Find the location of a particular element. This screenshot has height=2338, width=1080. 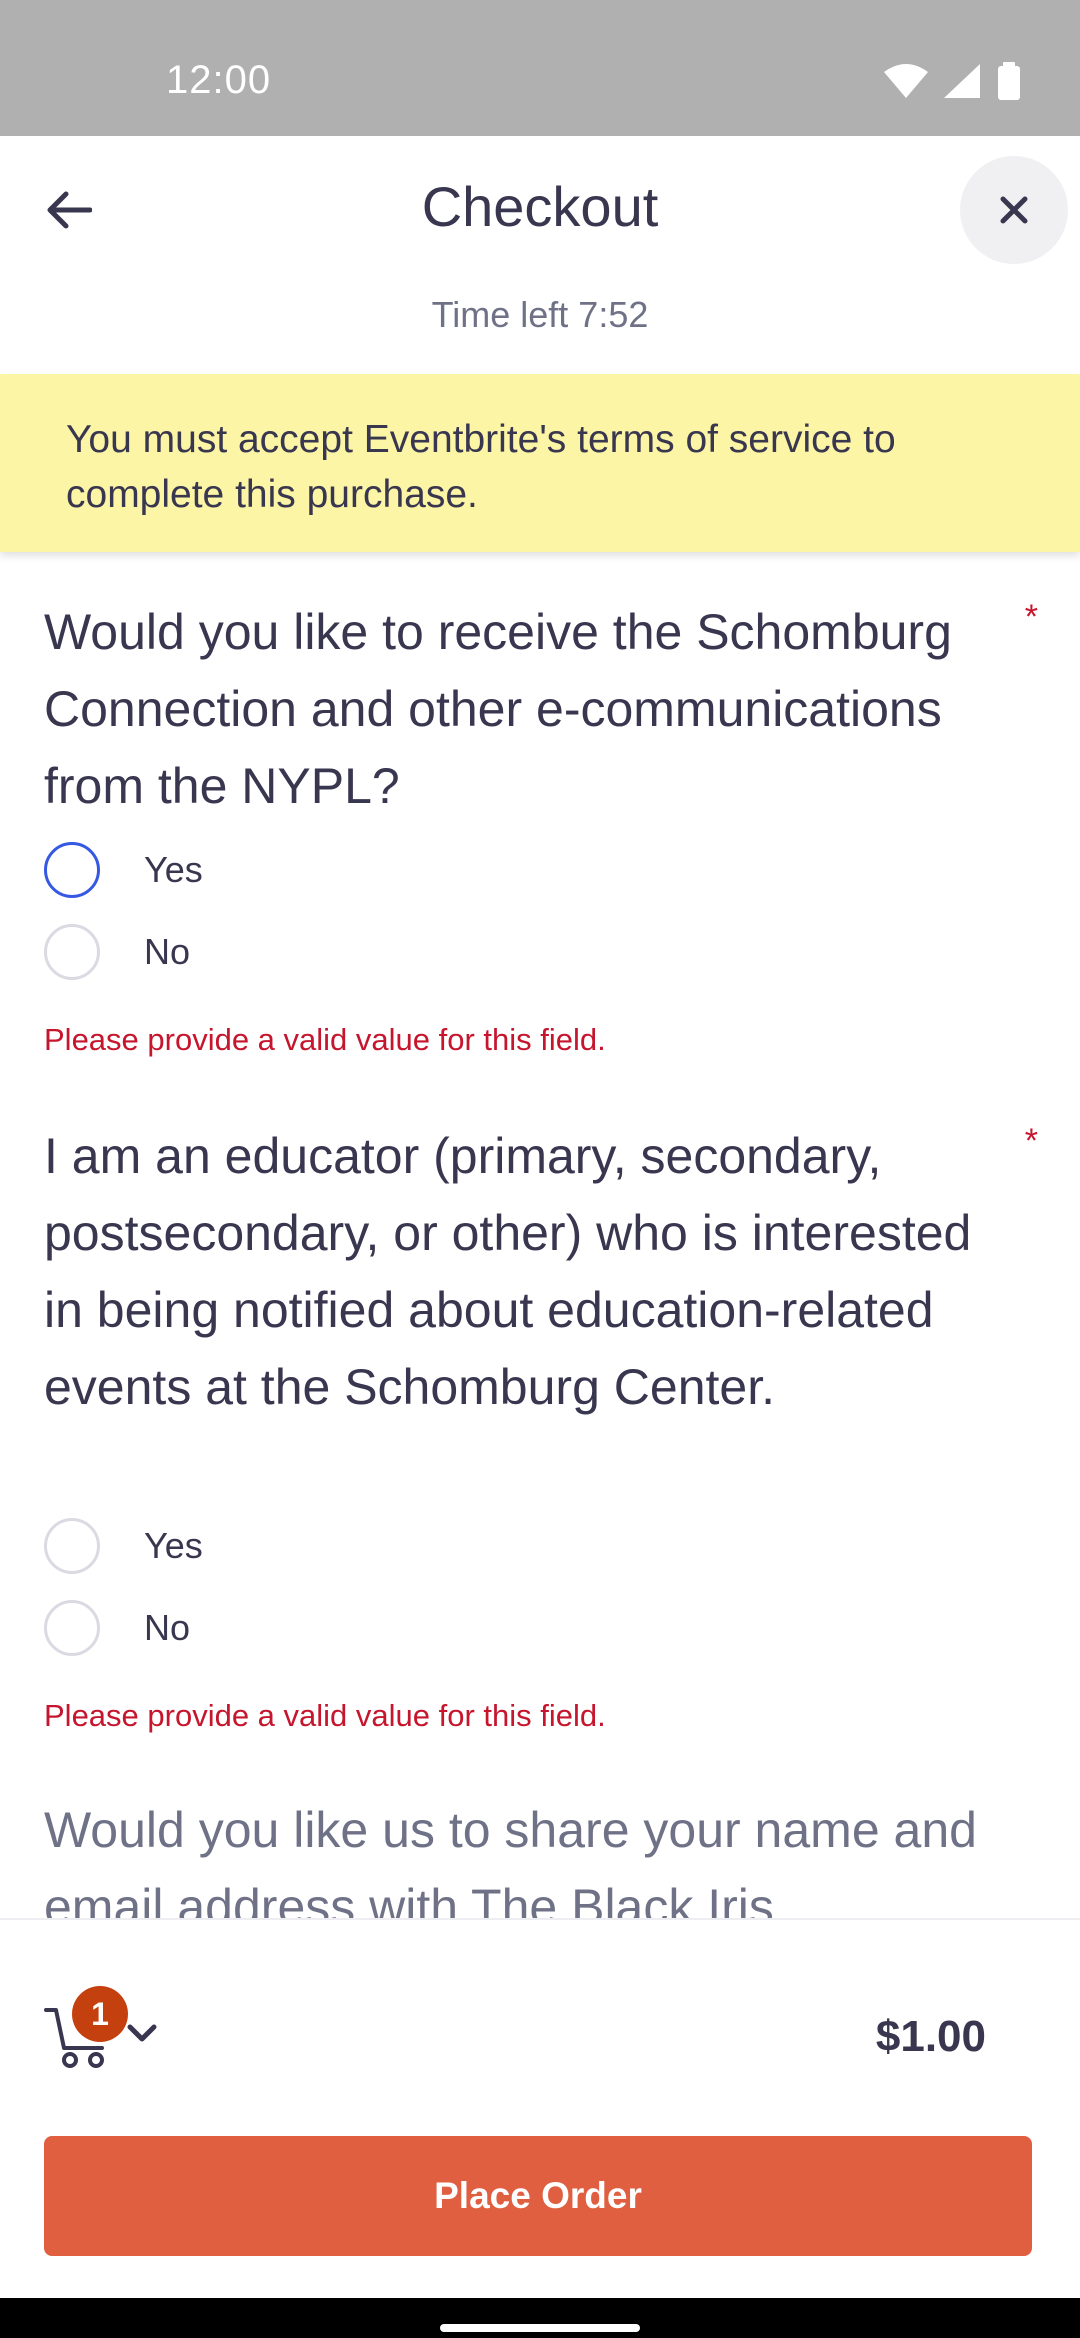

close-icon is located at coordinates (1014, 210).